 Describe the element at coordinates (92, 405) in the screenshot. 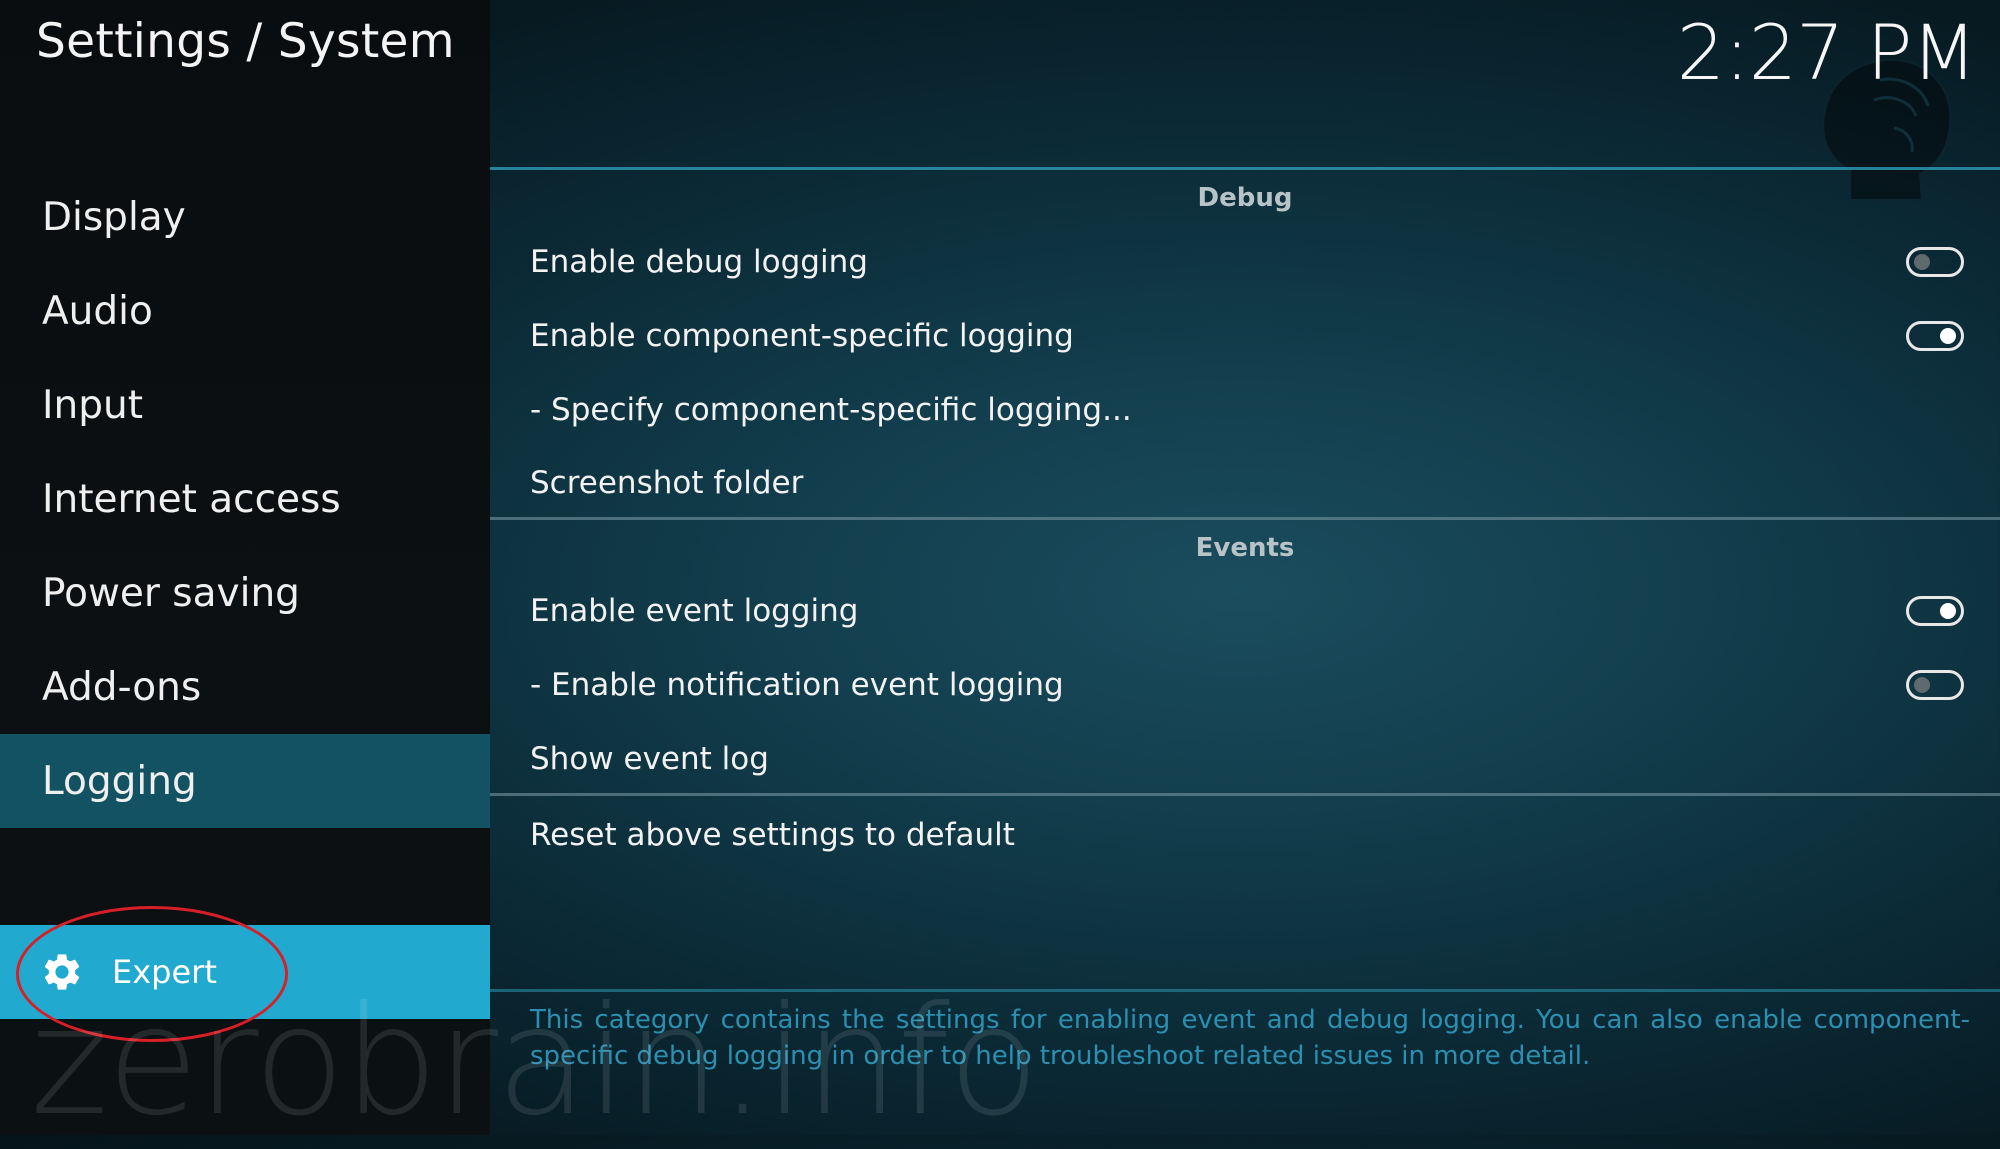

I see `sidebar-item-label: Input` at that location.